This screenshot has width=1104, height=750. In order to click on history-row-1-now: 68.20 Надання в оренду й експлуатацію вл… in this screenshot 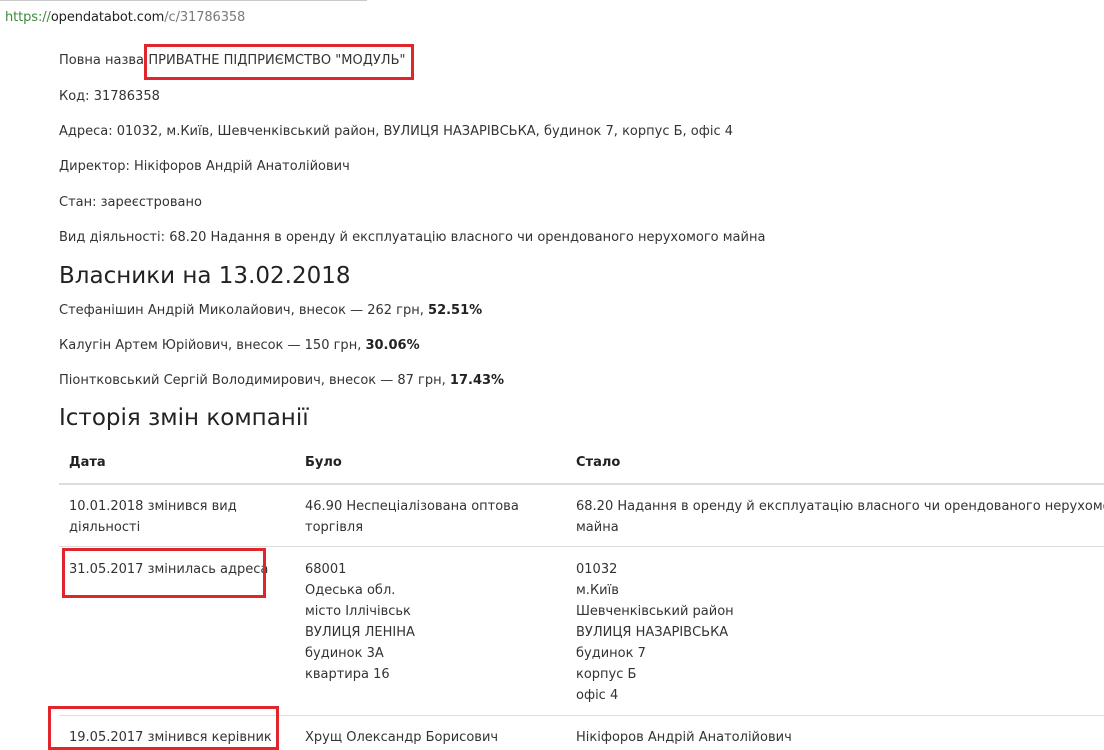, I will do `click(840, 517)`.